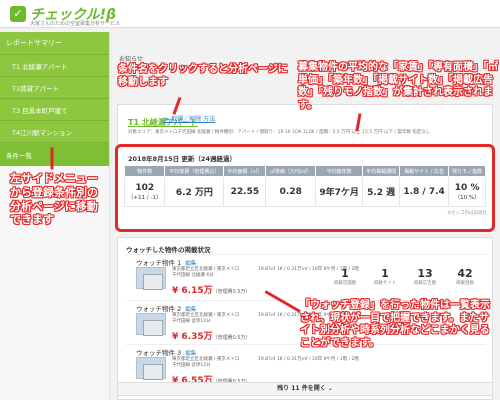 This screenshot has height=400, width=500. I want to click on stats-avg-rent: 6.2 万円, so click(194, 191).